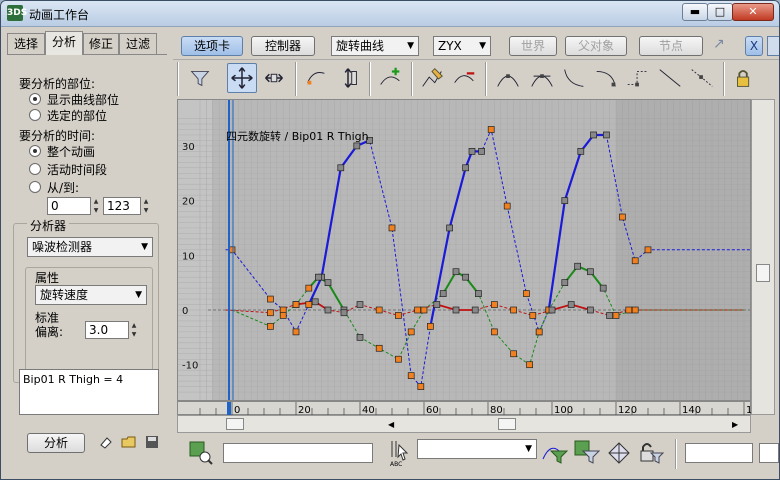 Image resolution: width=780 pixels, height=480 pixels. What do you see at coordinates (89, 392) in the screenshot?
I see `result-box: Bip01 R Thigh = 4` at bounding box center [89, 392].